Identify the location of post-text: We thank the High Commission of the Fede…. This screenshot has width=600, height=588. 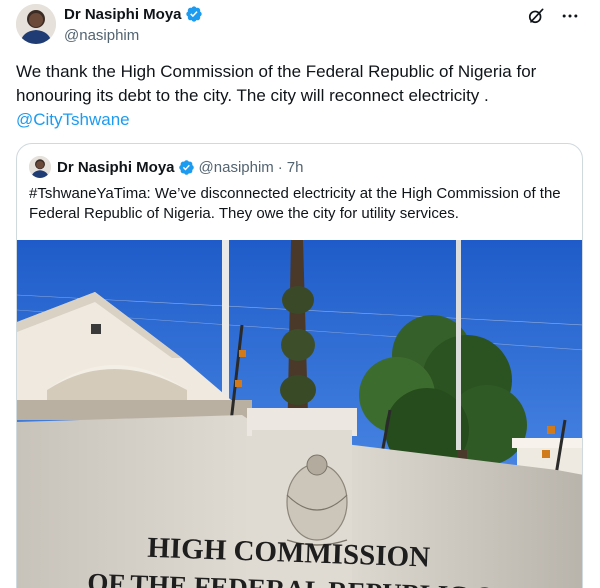
(296, 96).